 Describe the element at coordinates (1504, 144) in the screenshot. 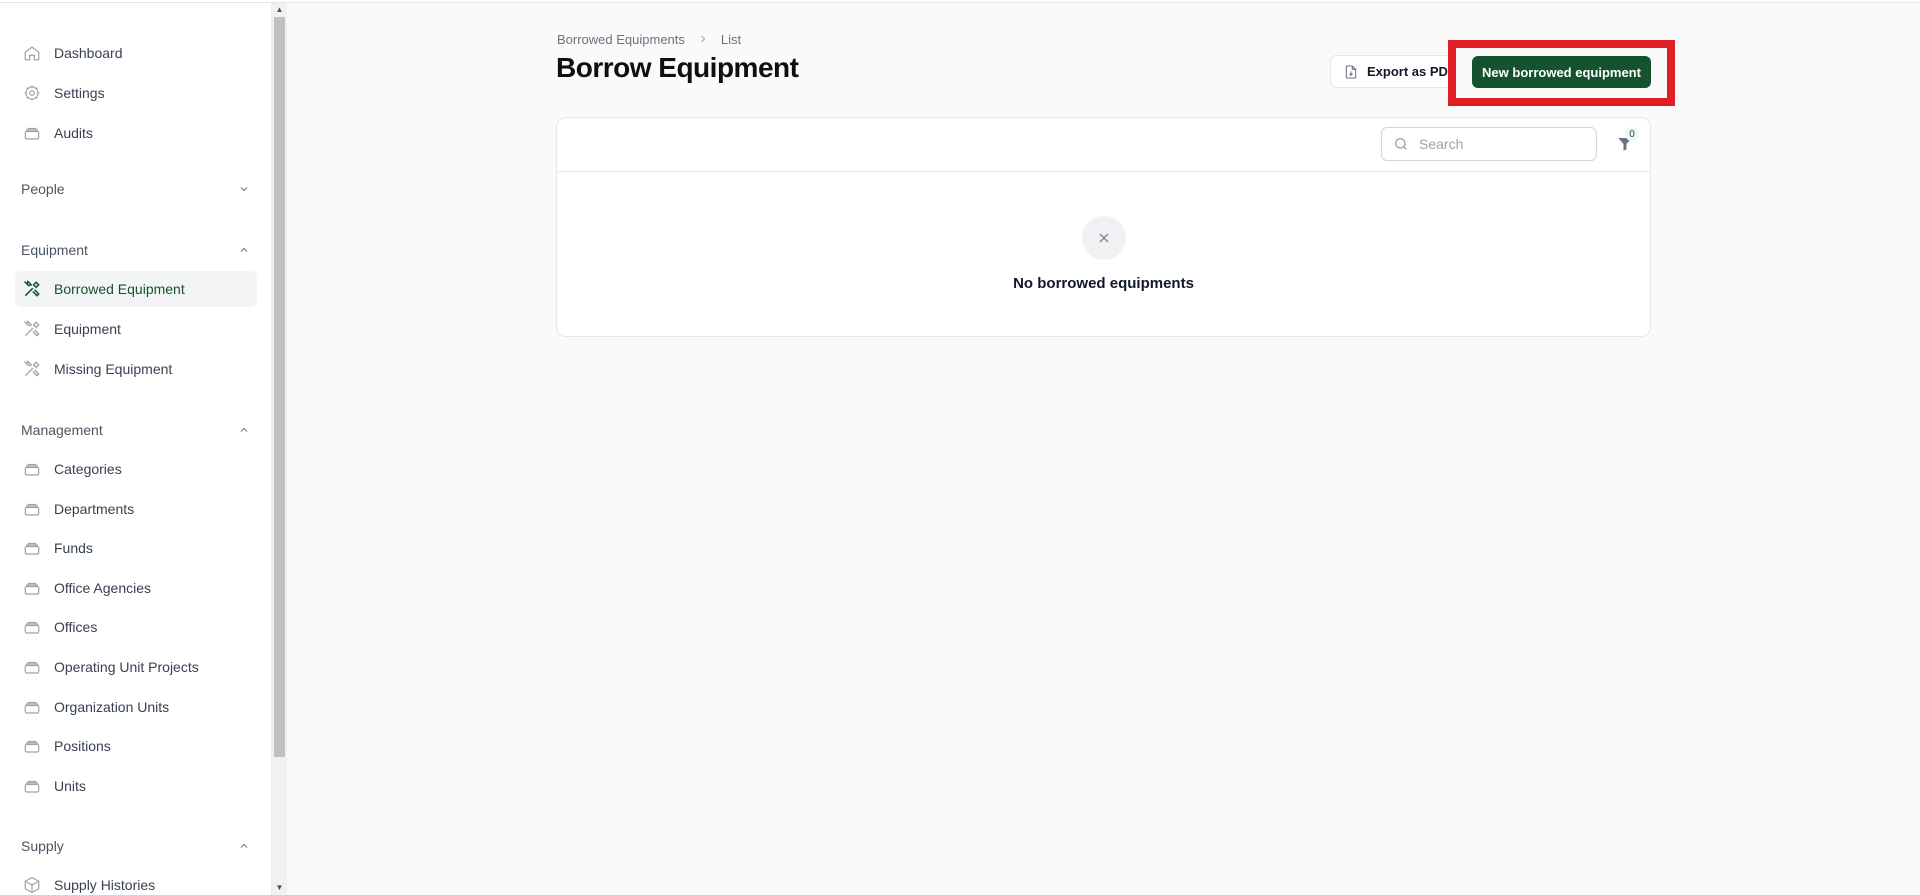

I see `search-input` at that location.